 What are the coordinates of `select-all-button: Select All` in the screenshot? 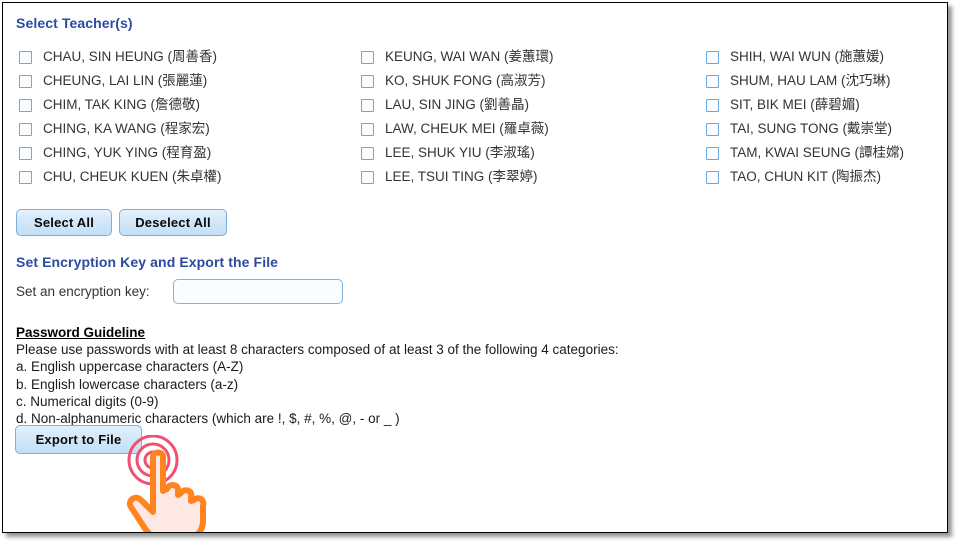 It's located at (64, 222).